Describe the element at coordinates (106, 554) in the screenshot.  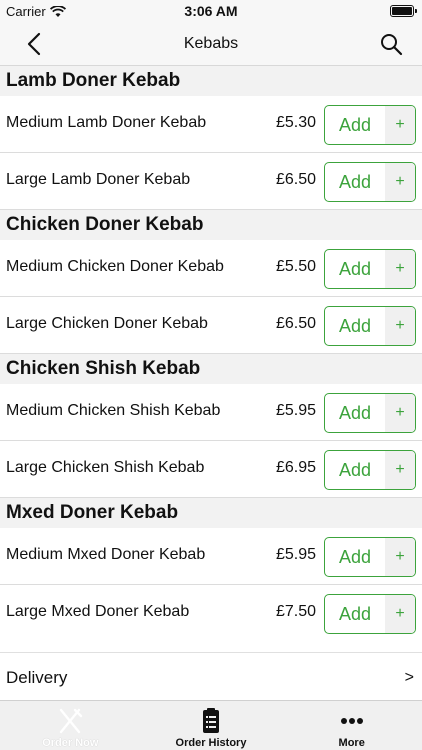
I see `item-name: Medium Mxed Doner Kebab` at that location.